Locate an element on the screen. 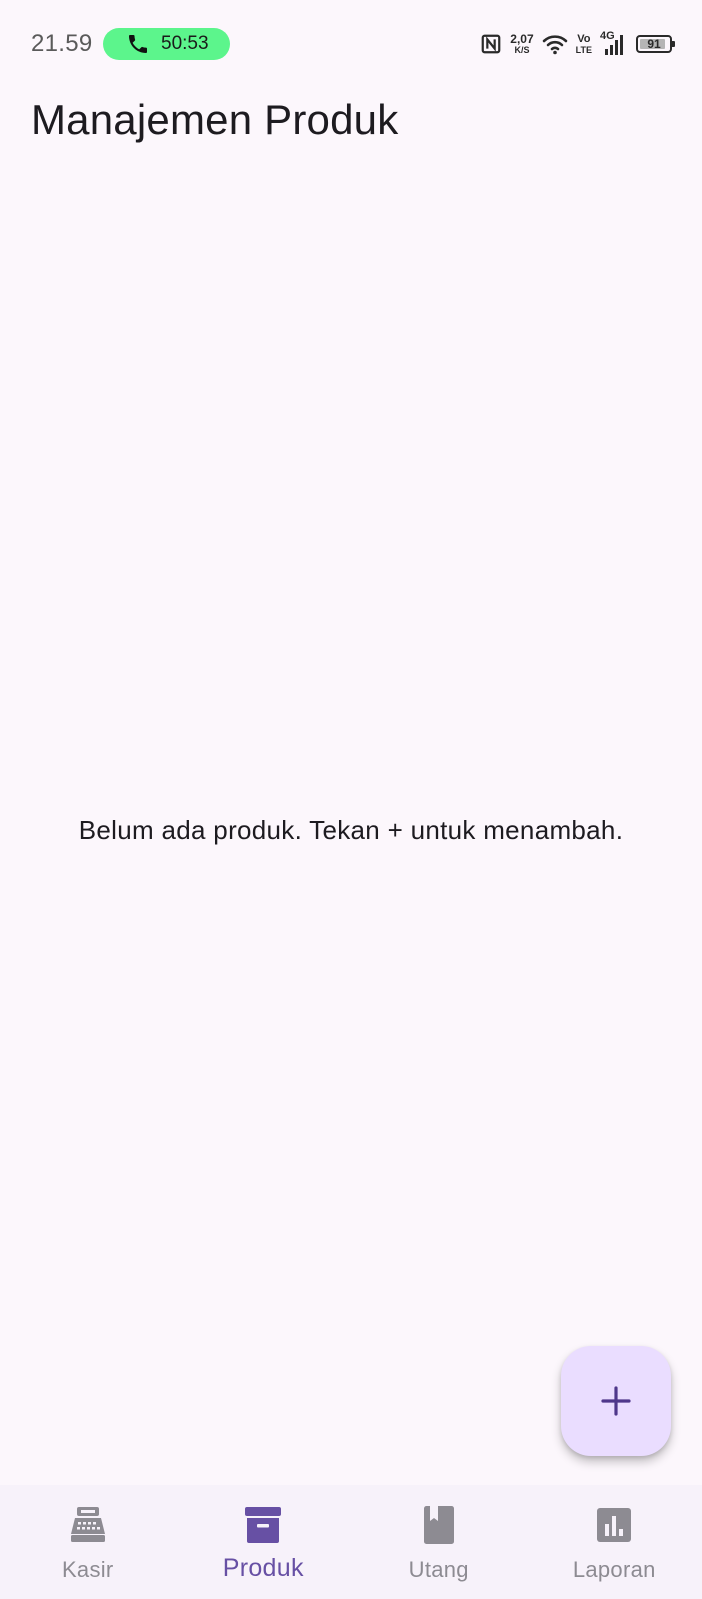 The height and width of the screenshot is (1599, 702). status-time: 21.59 is located at coordinates (62, 43).